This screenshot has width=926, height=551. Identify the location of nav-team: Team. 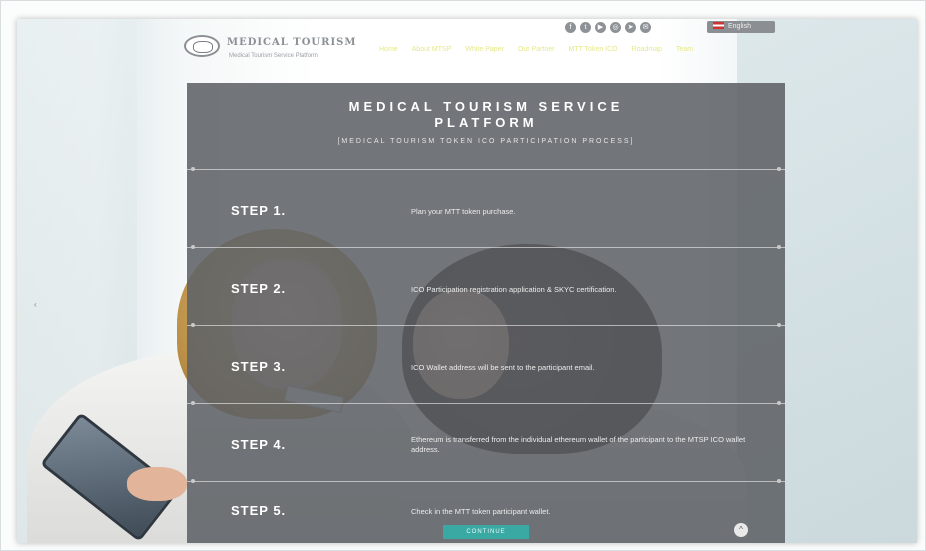
(684, 49).